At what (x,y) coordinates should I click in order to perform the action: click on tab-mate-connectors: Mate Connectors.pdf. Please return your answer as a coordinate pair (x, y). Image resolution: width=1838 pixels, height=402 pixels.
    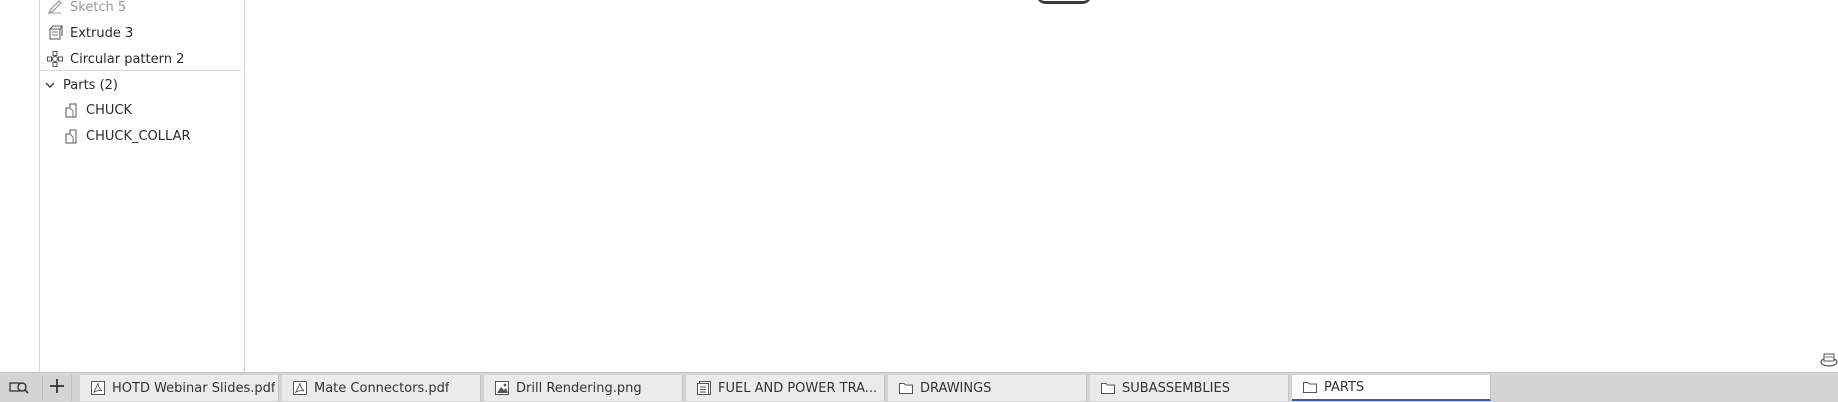
    Looking at the image, I should click on (381, 388).